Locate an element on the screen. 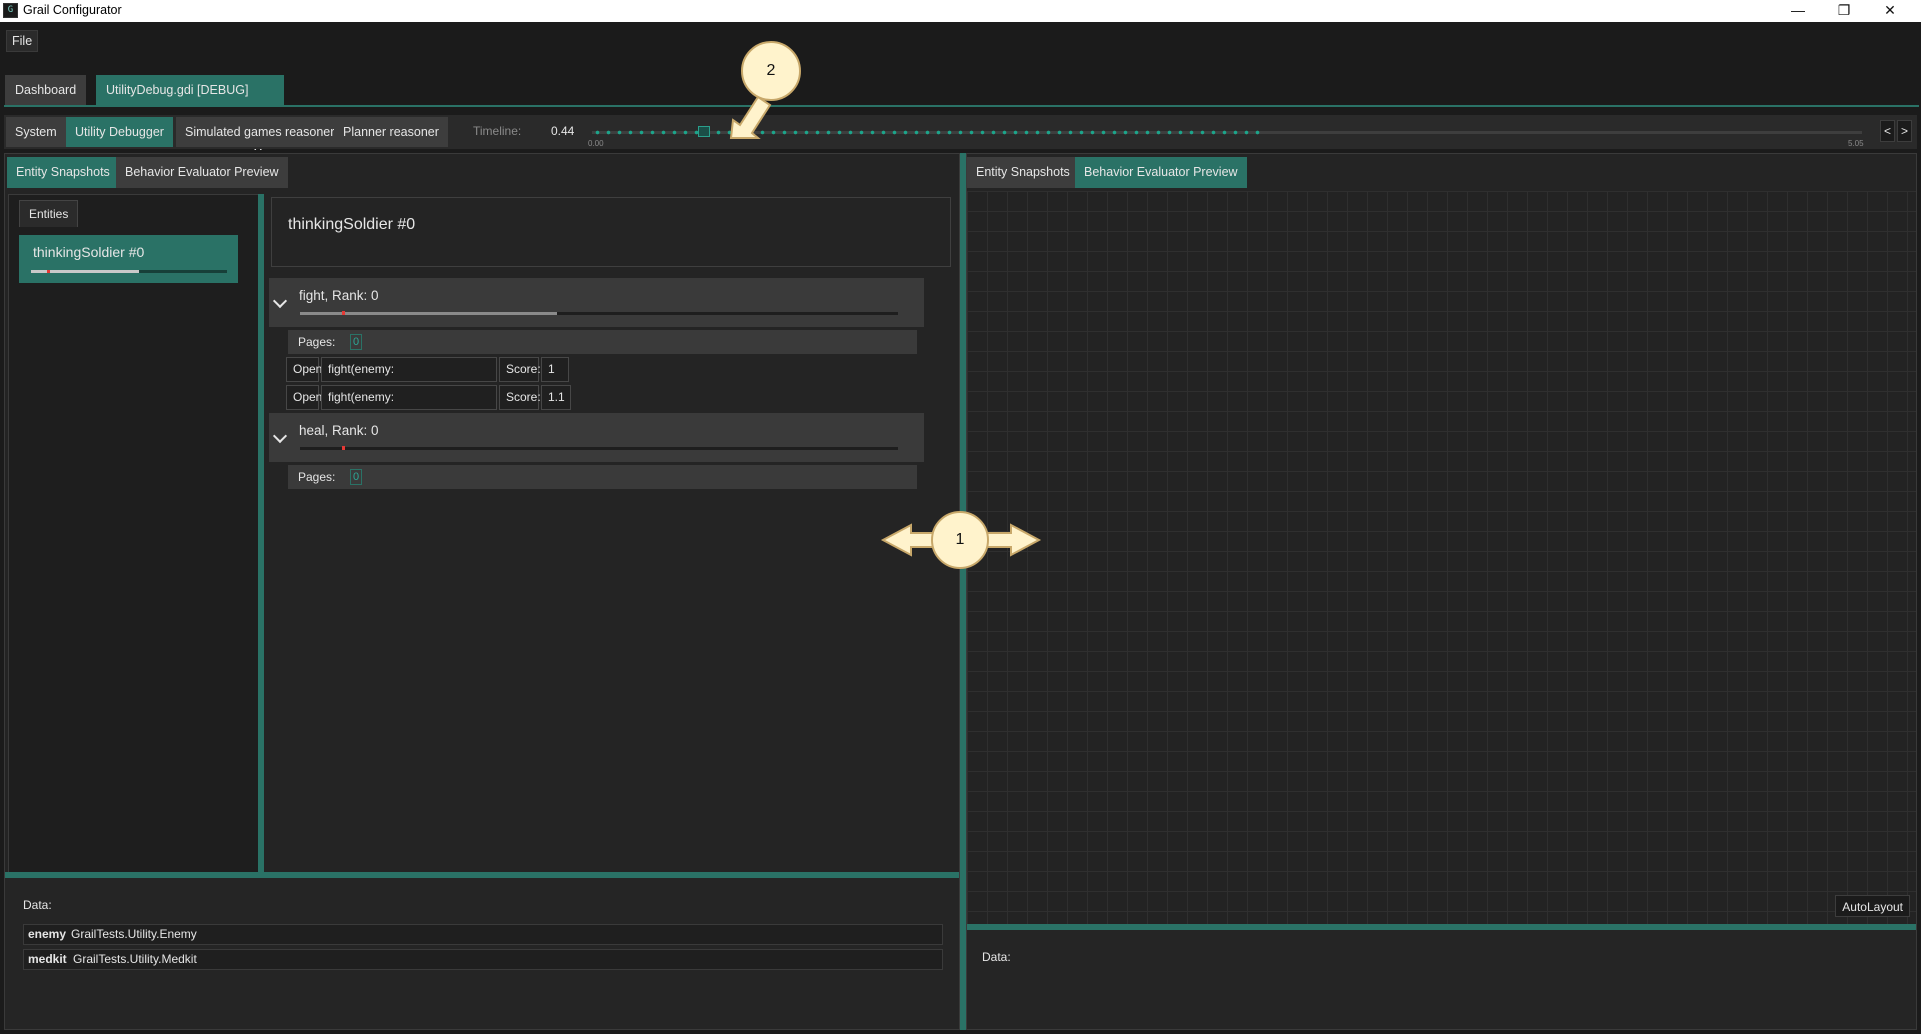 This screenshot has width=1921, height=1034. tab-planner-reasoner: Planner reasoner is located at coordinates (391, 132).